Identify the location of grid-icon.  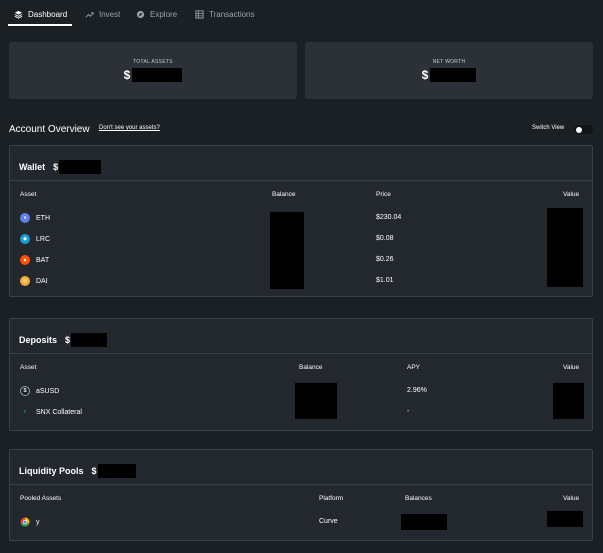
(199, 14).